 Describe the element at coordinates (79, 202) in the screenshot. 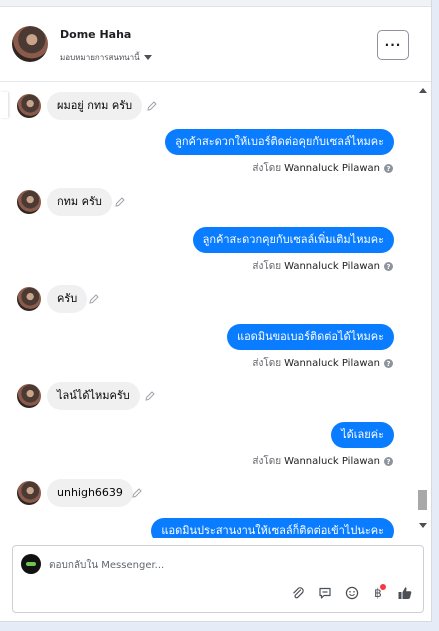

I see `incoming-bubble: กทม ครับ` at that location.